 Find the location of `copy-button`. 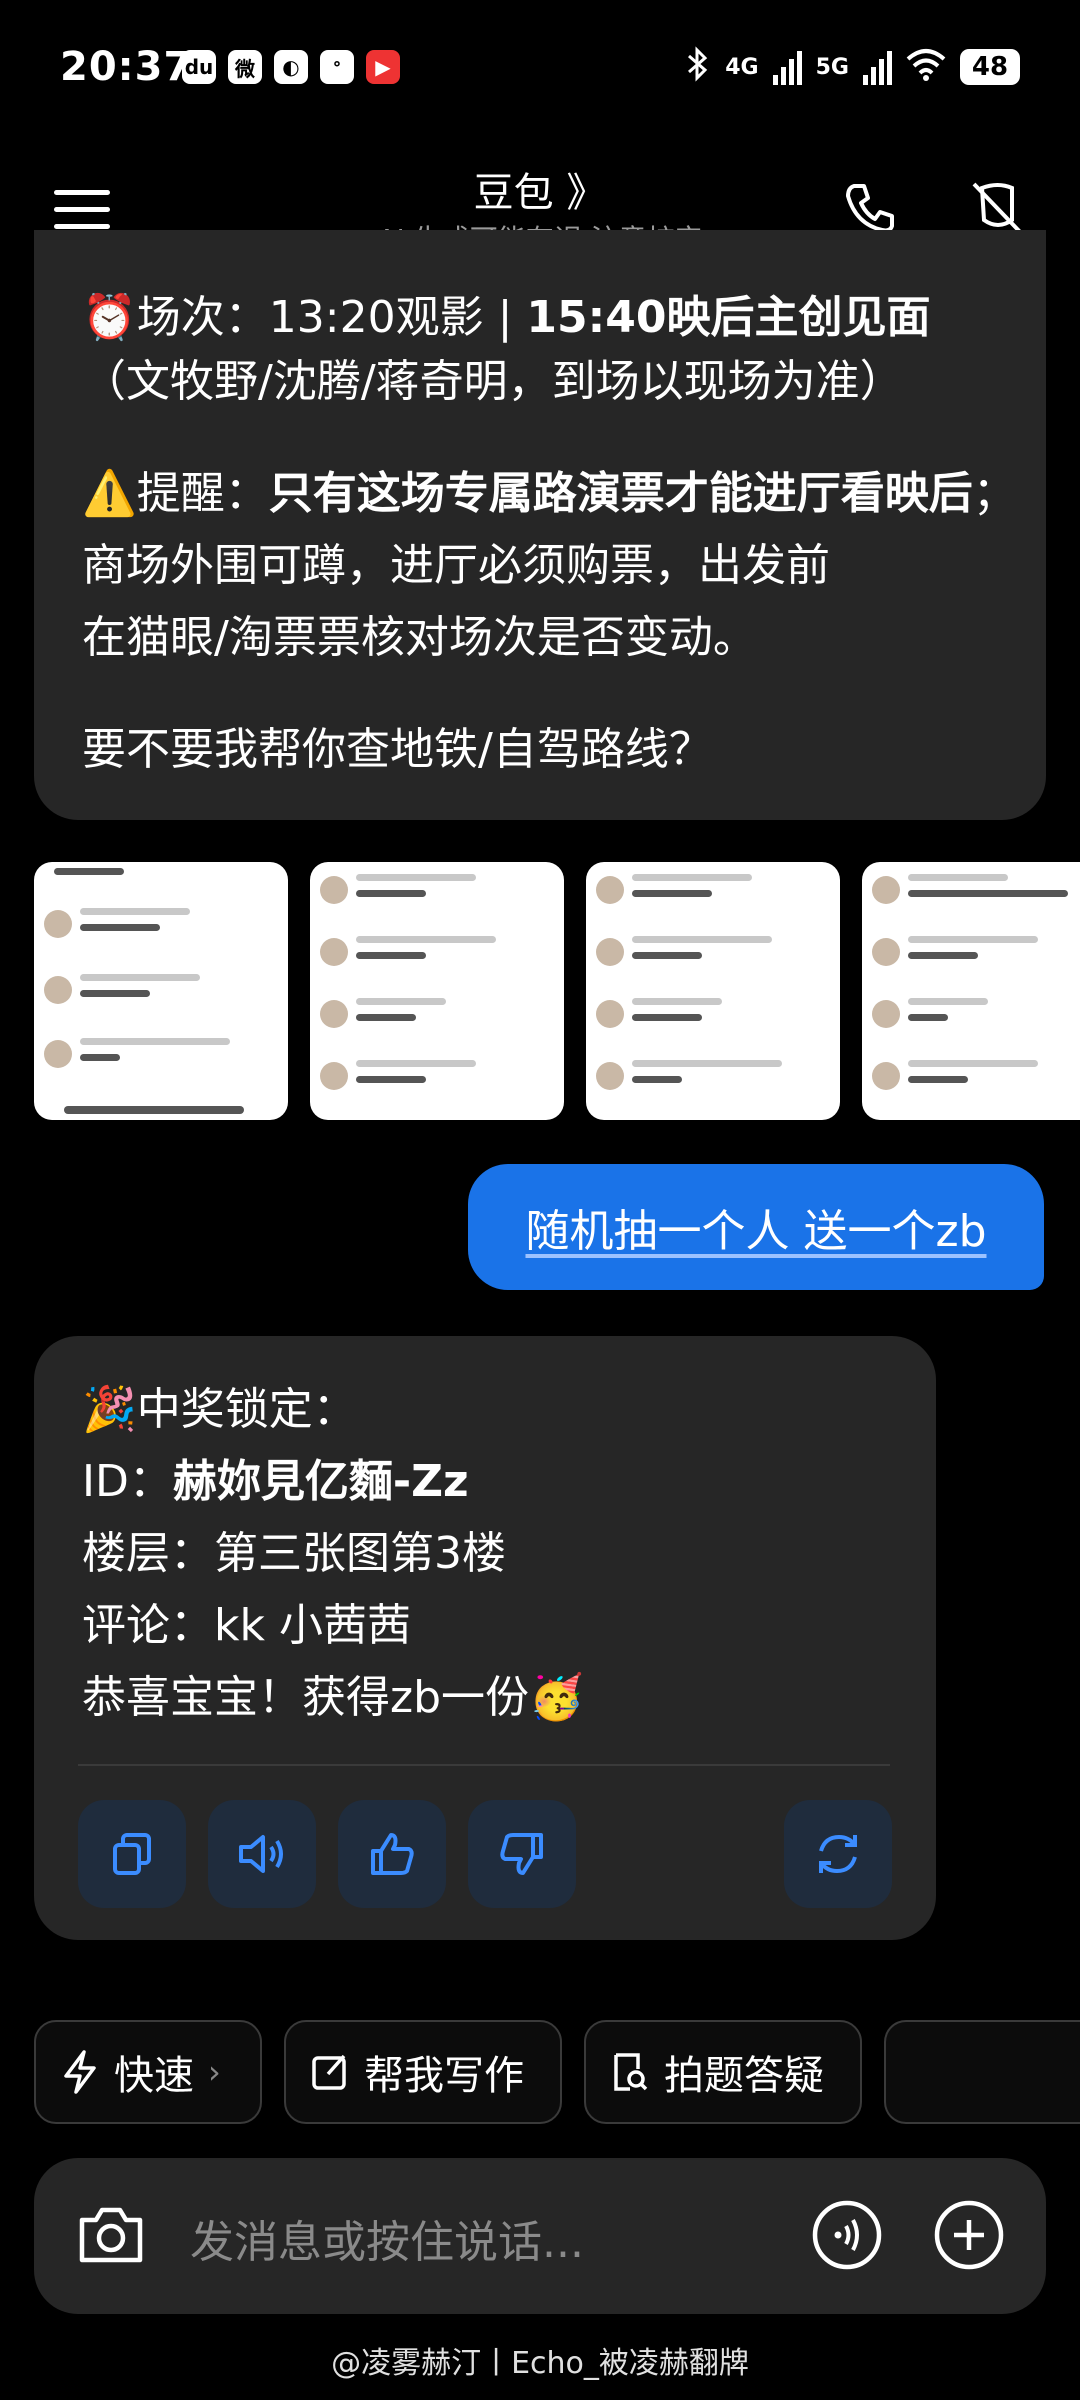

copy-button is located at coordinates (132, 1854).